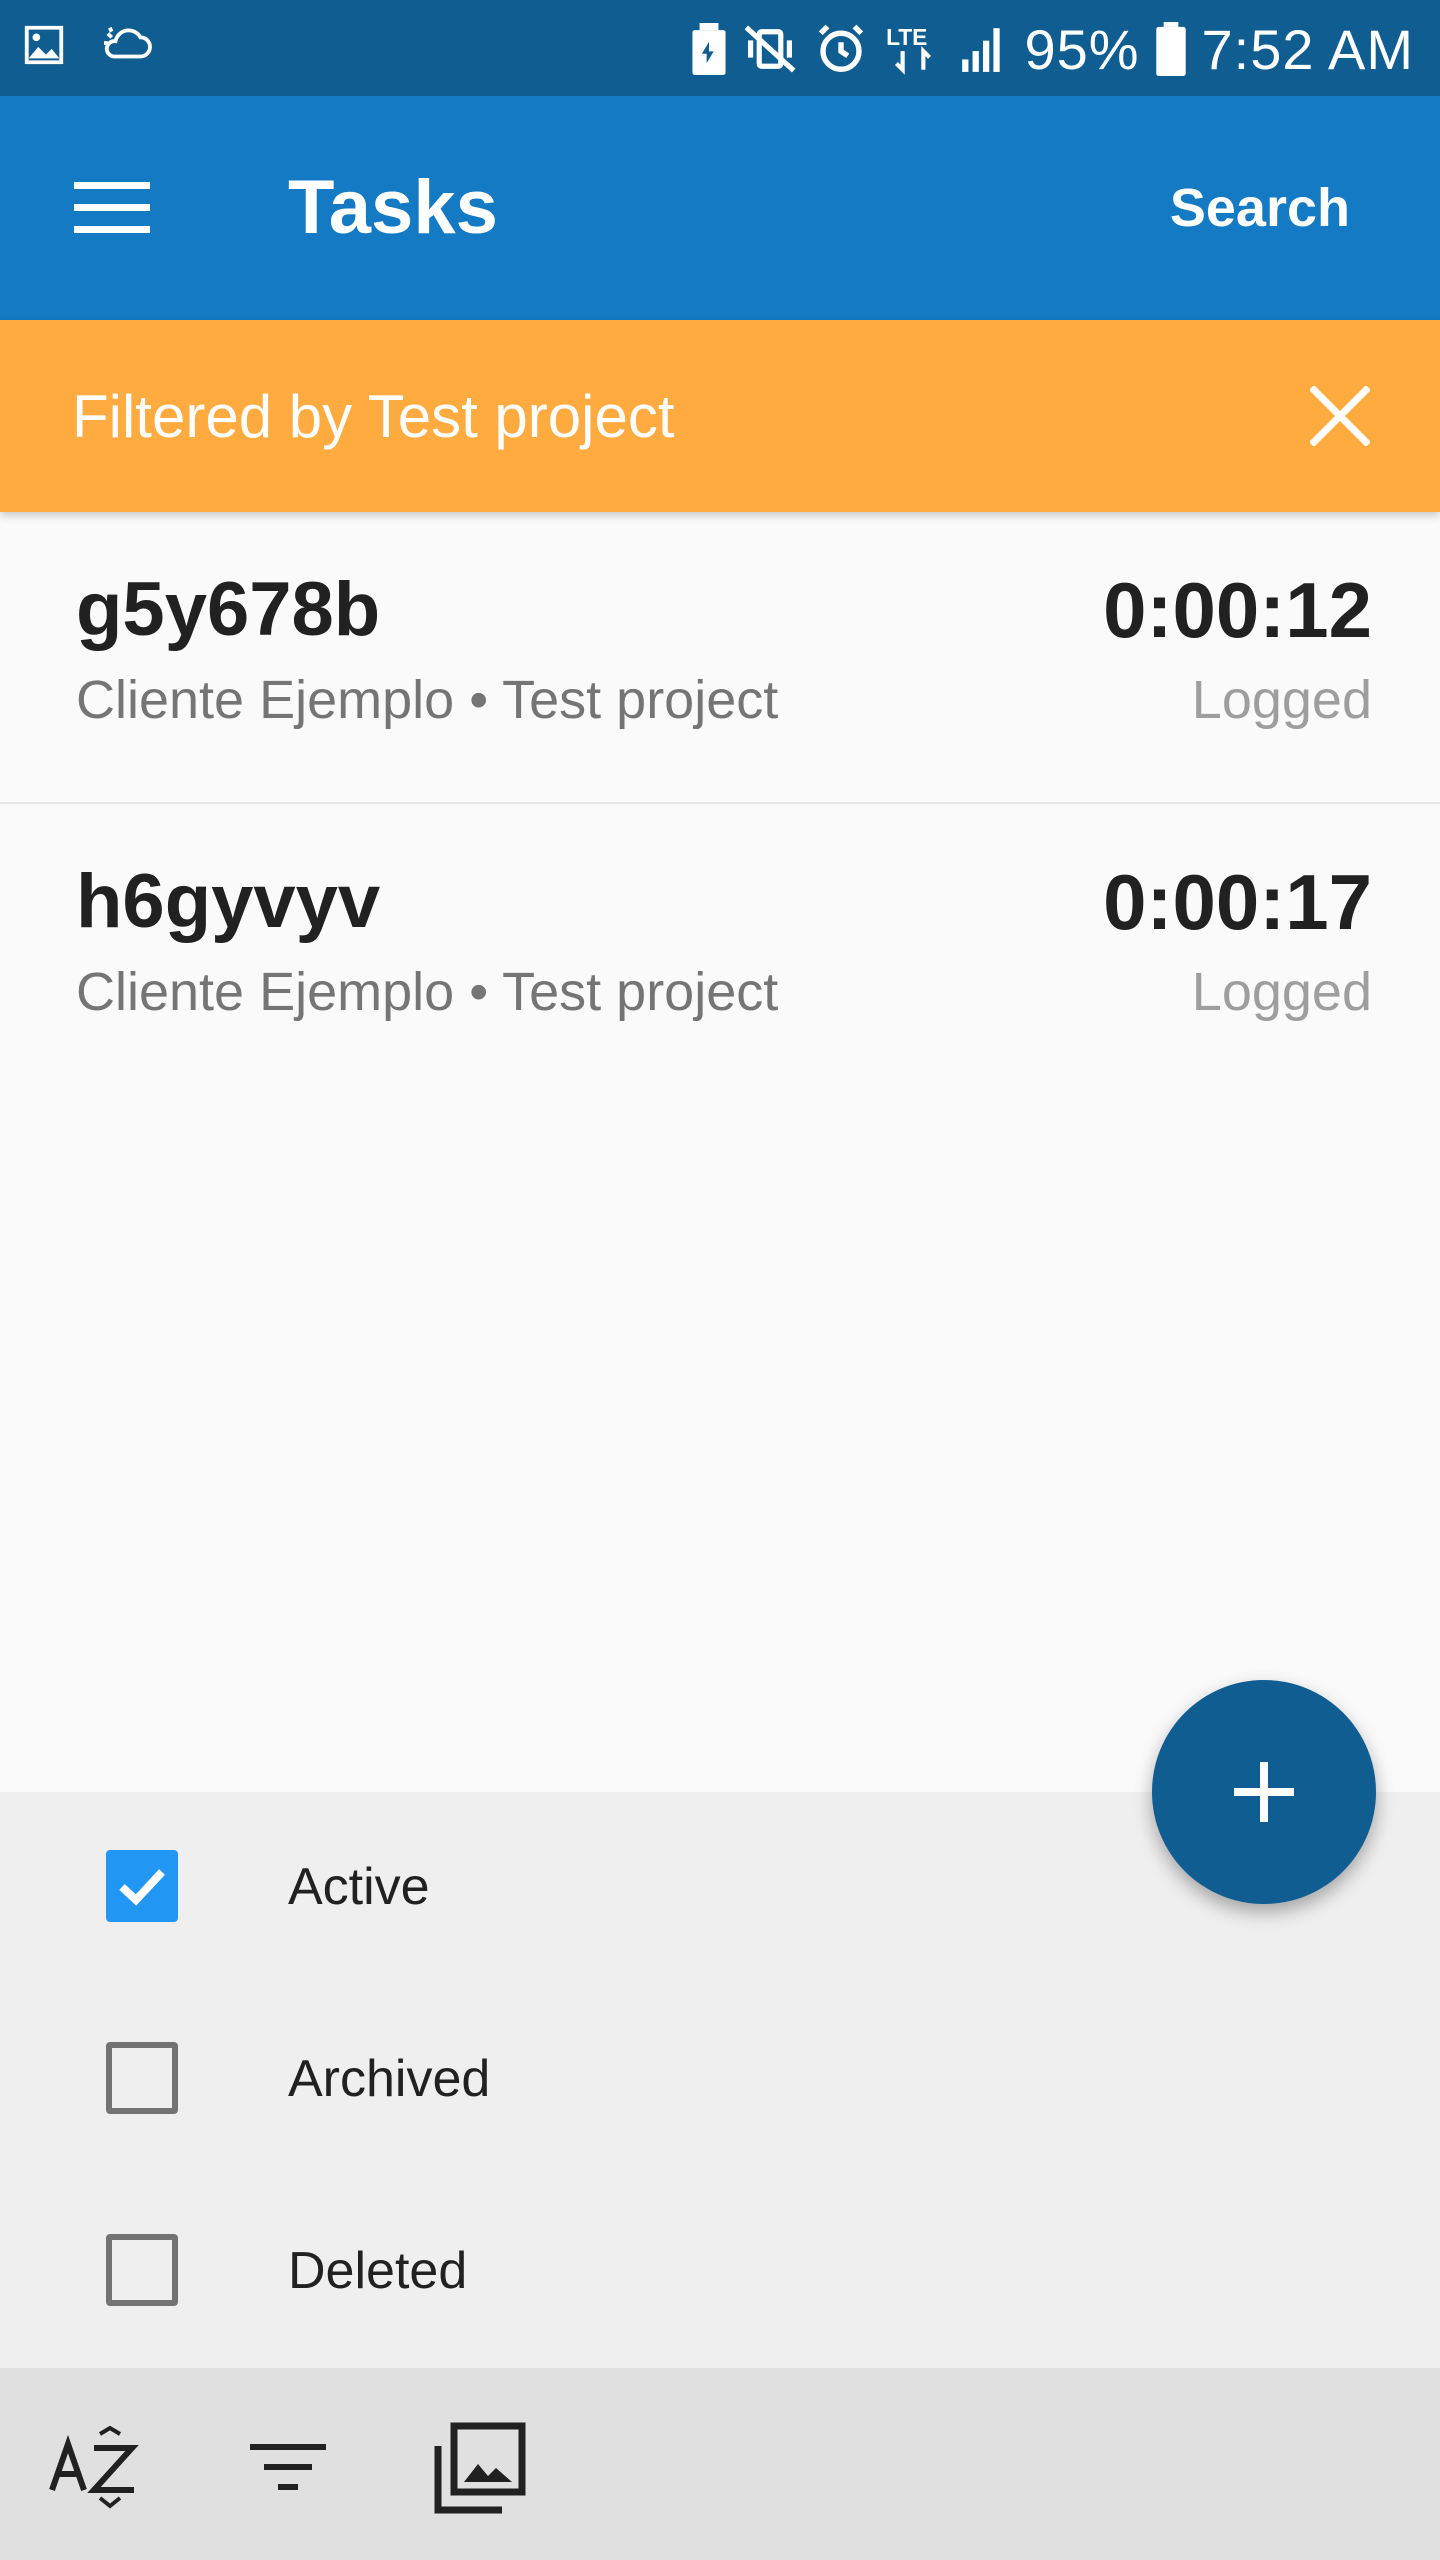 The height and width of the screenshot is (2560, 1440). I want to click on add-task-button, so click(1264, 1792).